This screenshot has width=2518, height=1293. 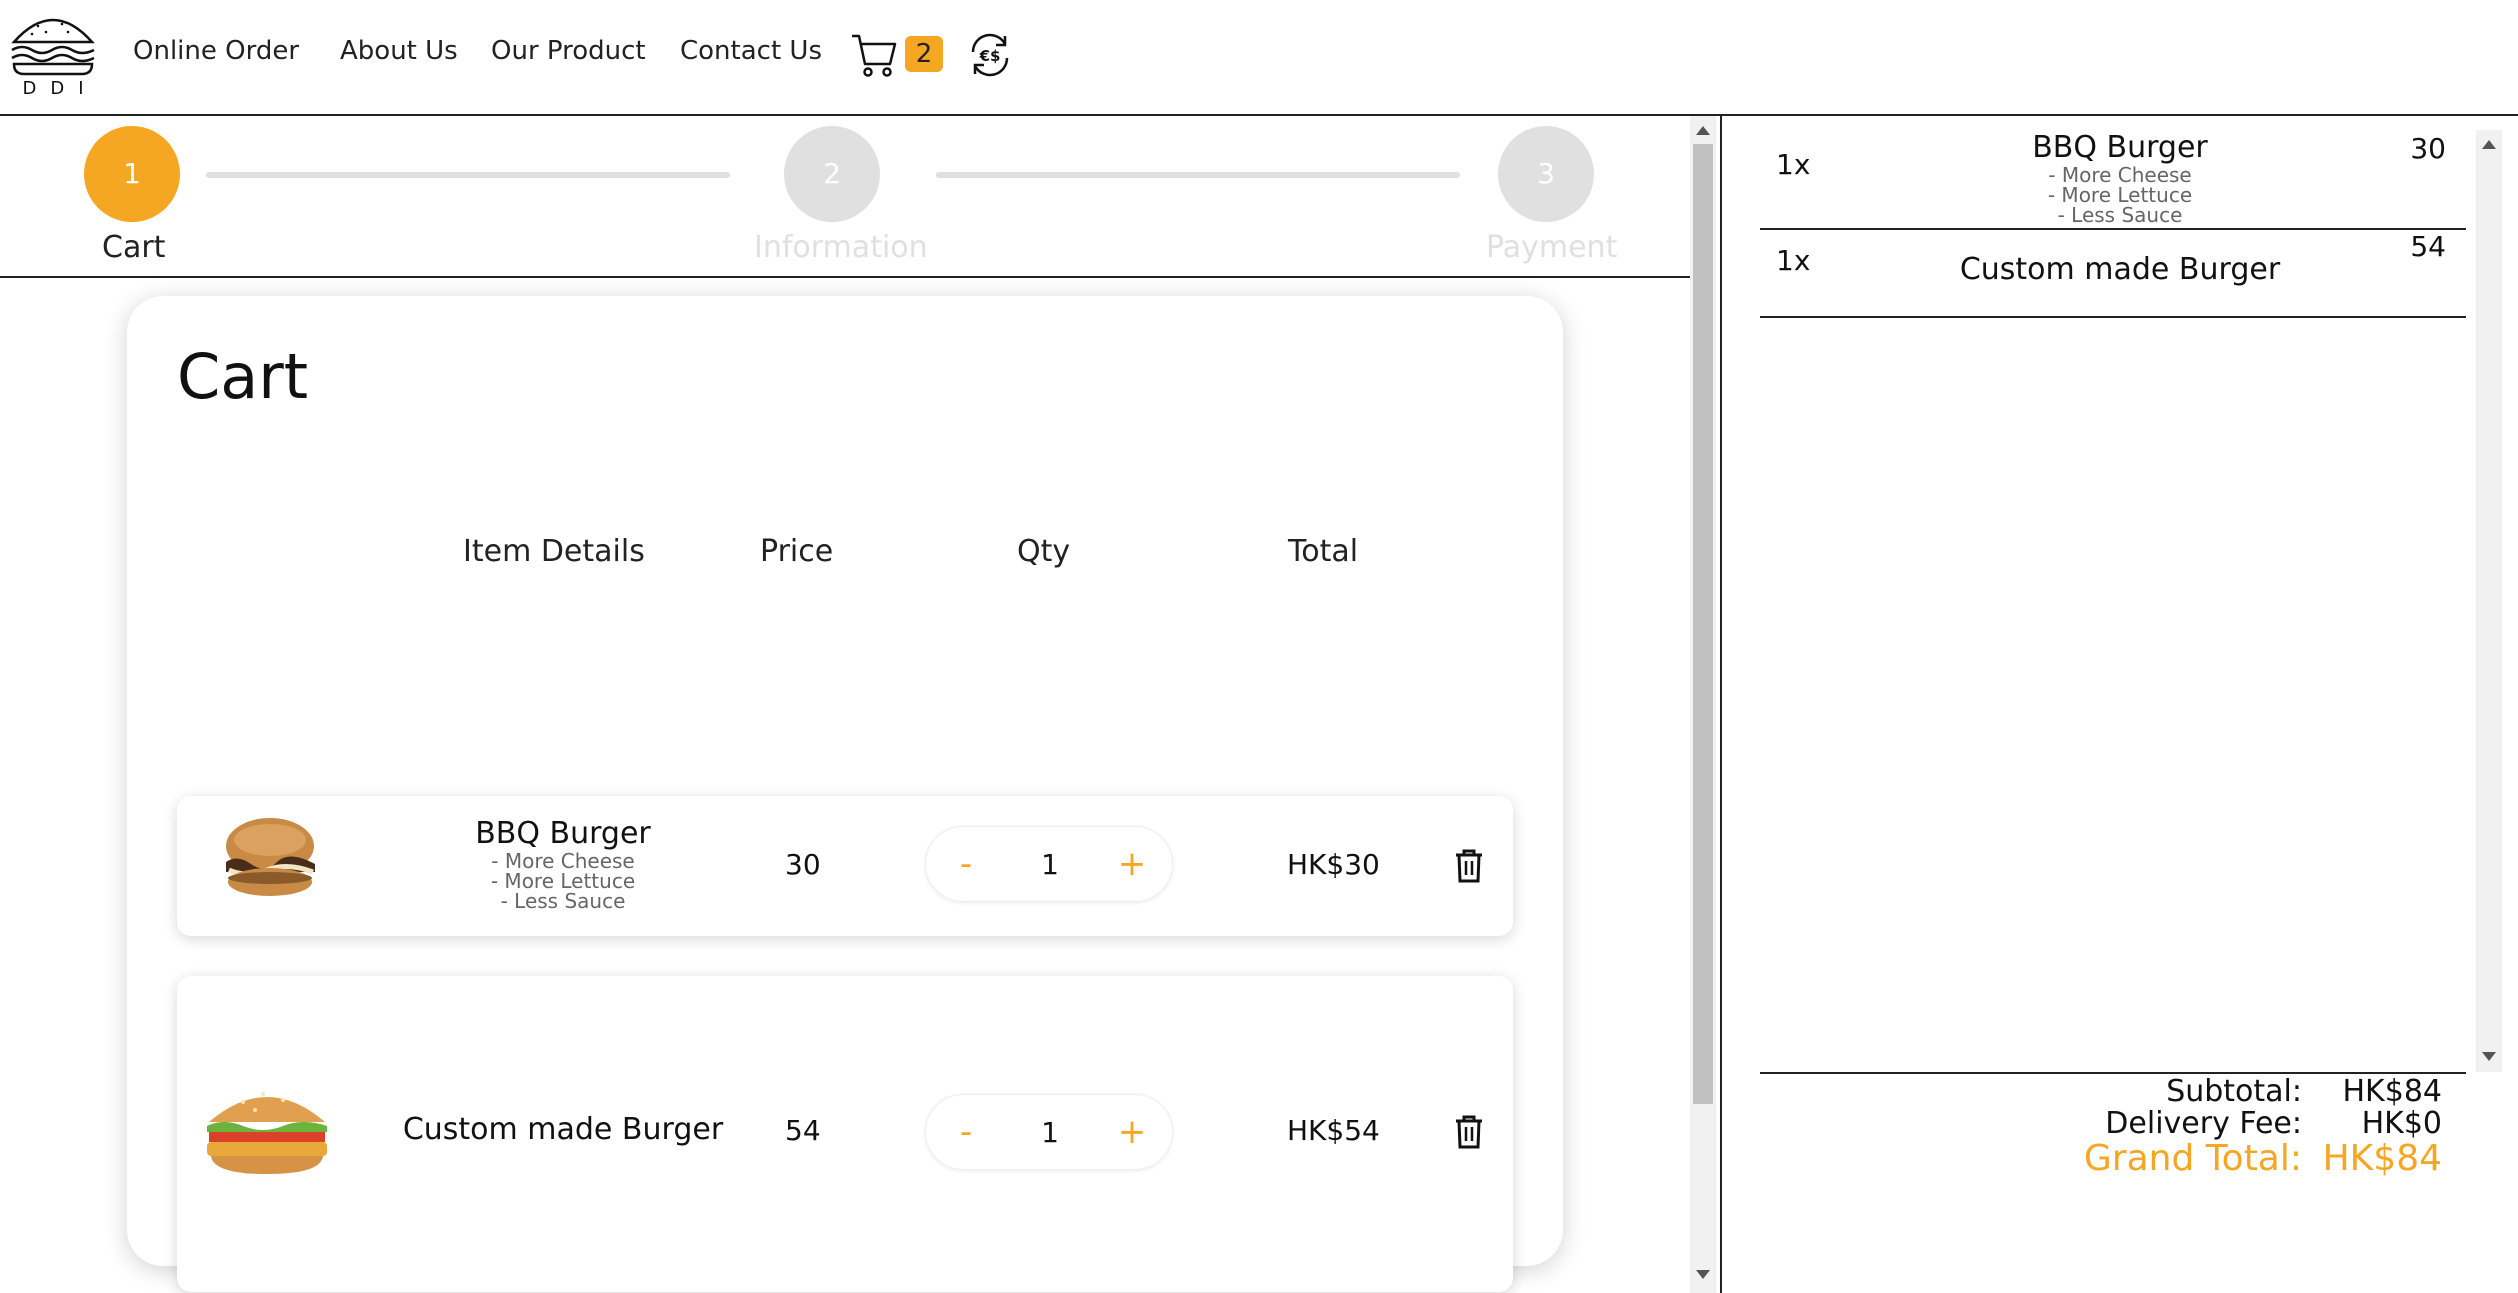 I want to click on summary-item-details: Custom made Burger, so click(x=2120, y=269).